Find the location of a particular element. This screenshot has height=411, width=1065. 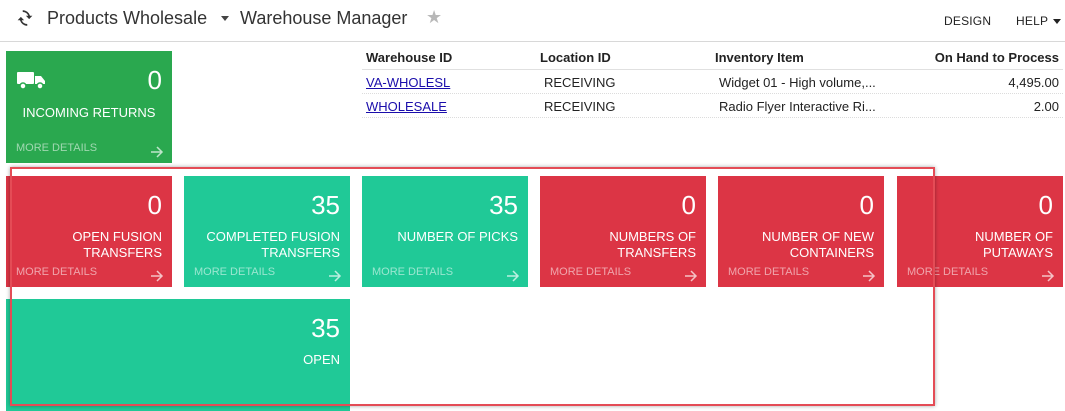

warehouse-link: VA-WHOLESL is located at coordinates (408, 82).